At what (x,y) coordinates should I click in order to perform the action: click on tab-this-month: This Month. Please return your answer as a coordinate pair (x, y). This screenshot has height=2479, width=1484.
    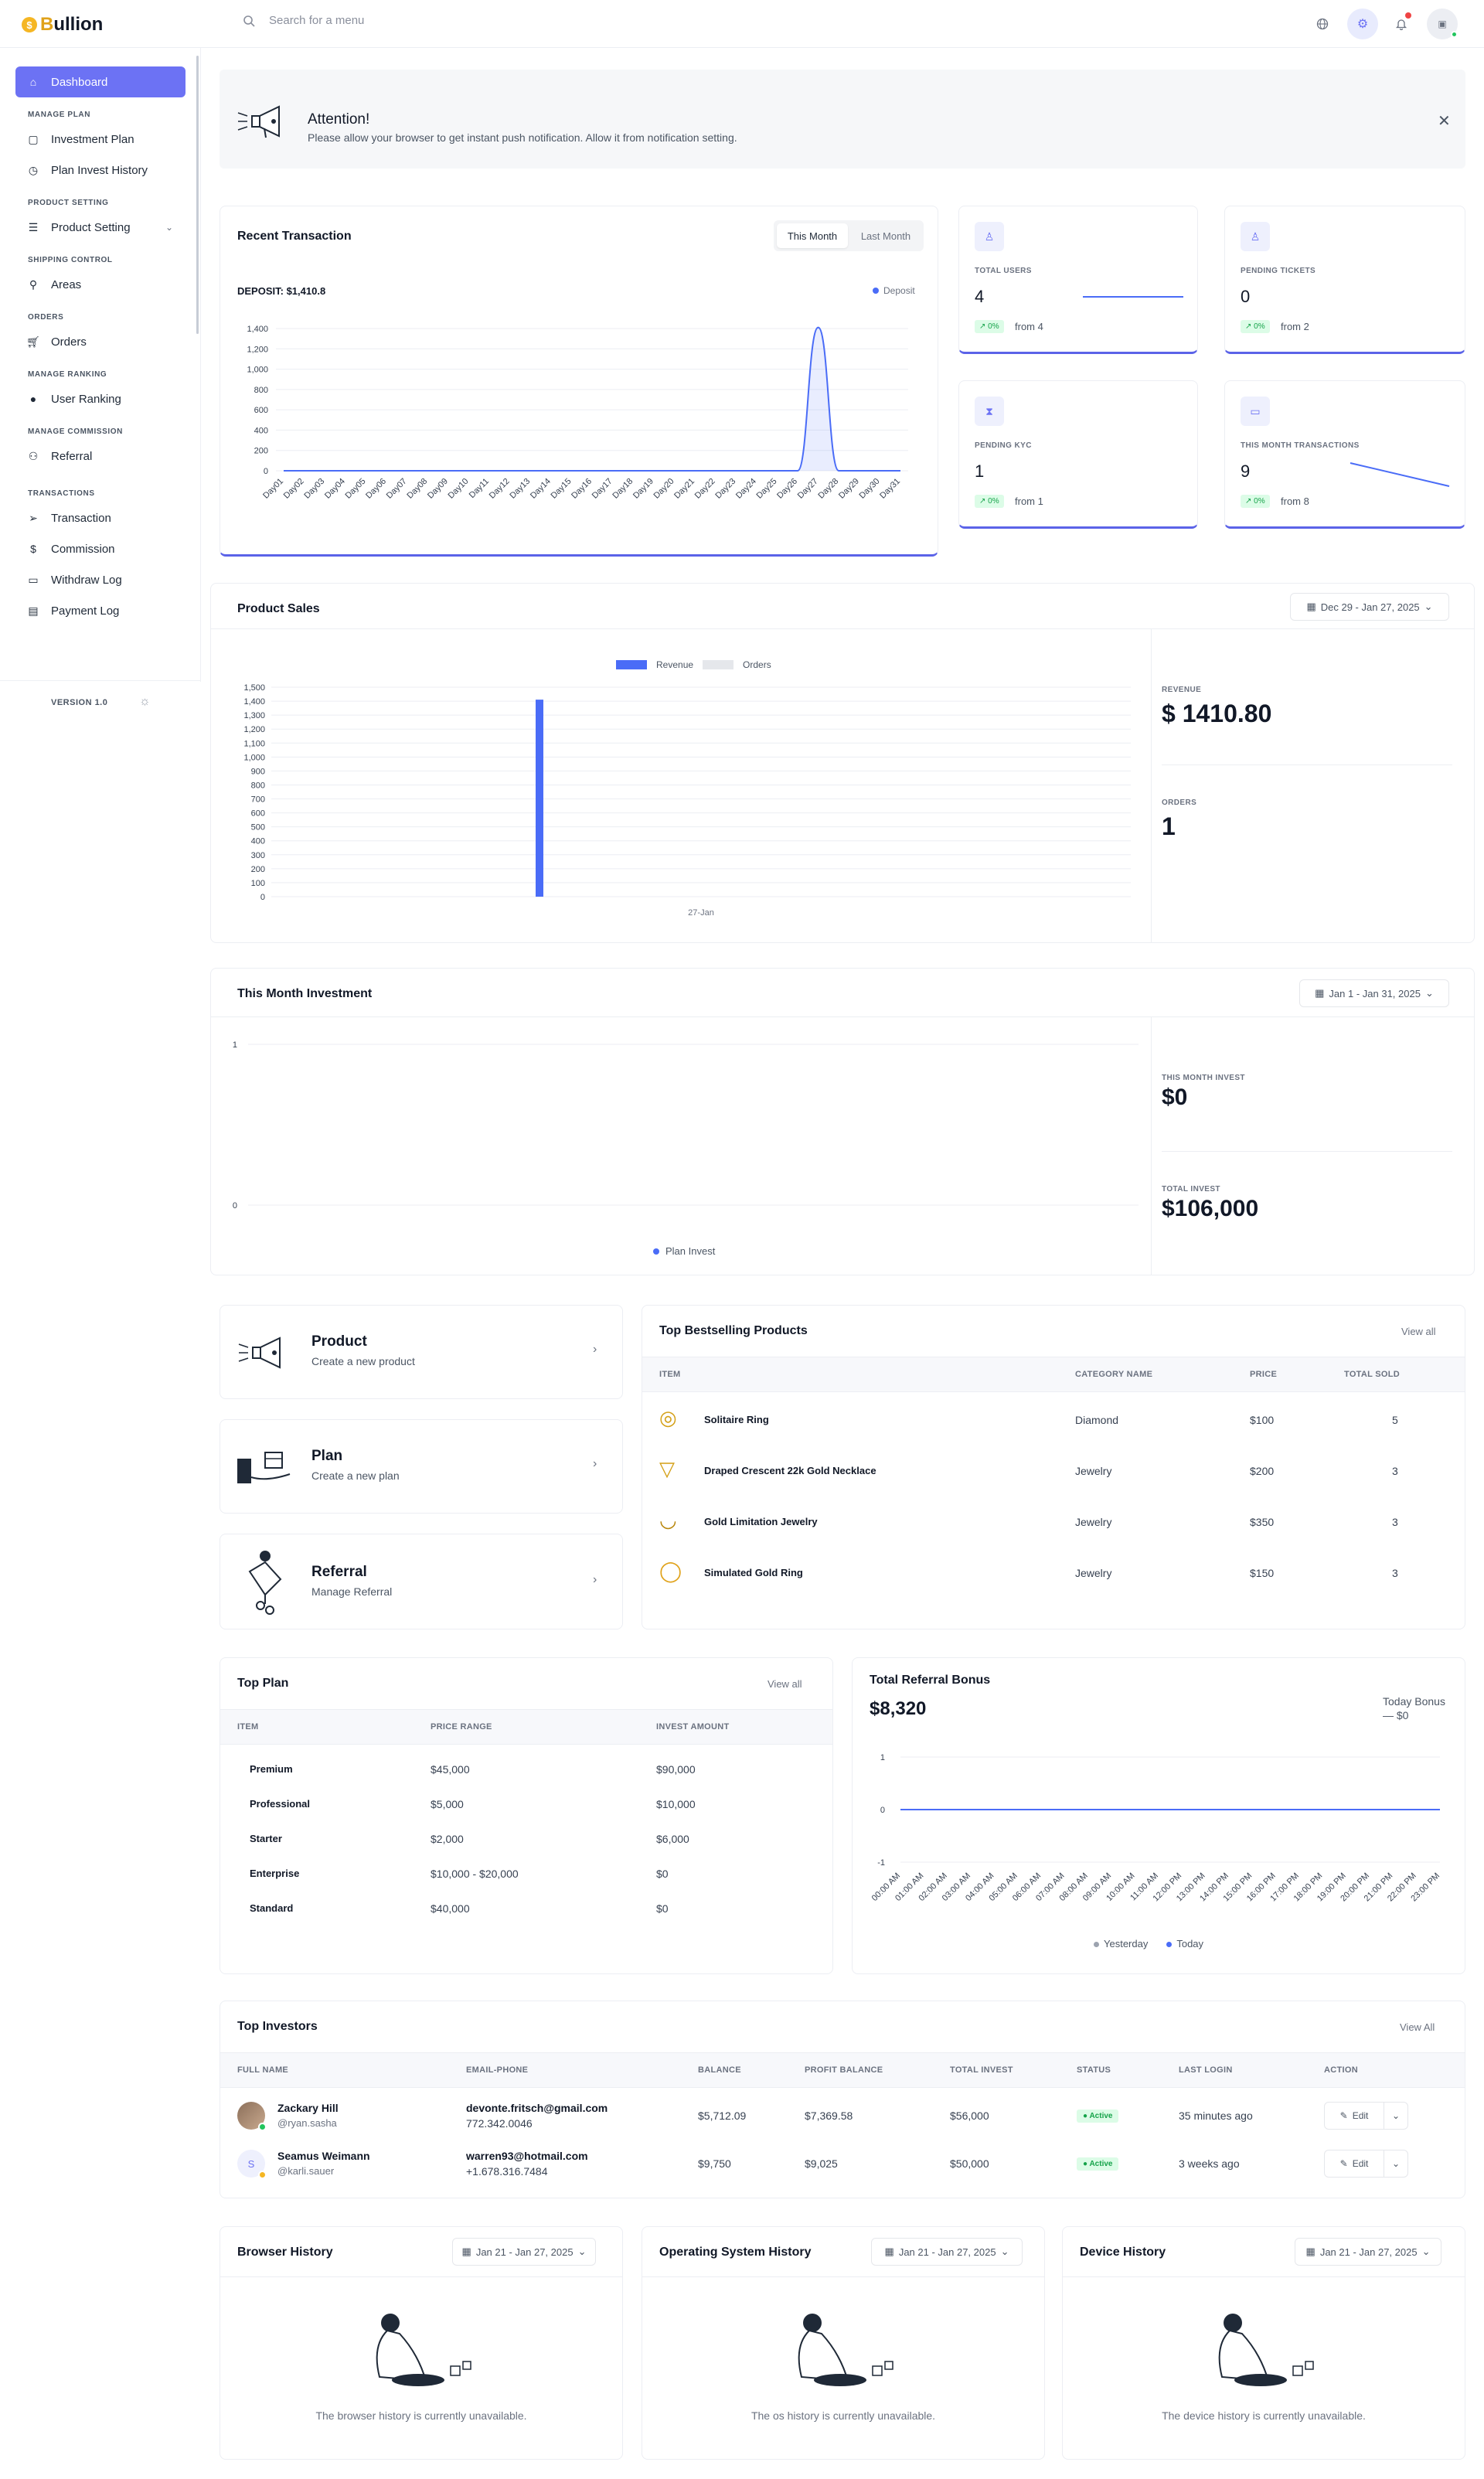
    Looking at the image, I should click on (812, 235).